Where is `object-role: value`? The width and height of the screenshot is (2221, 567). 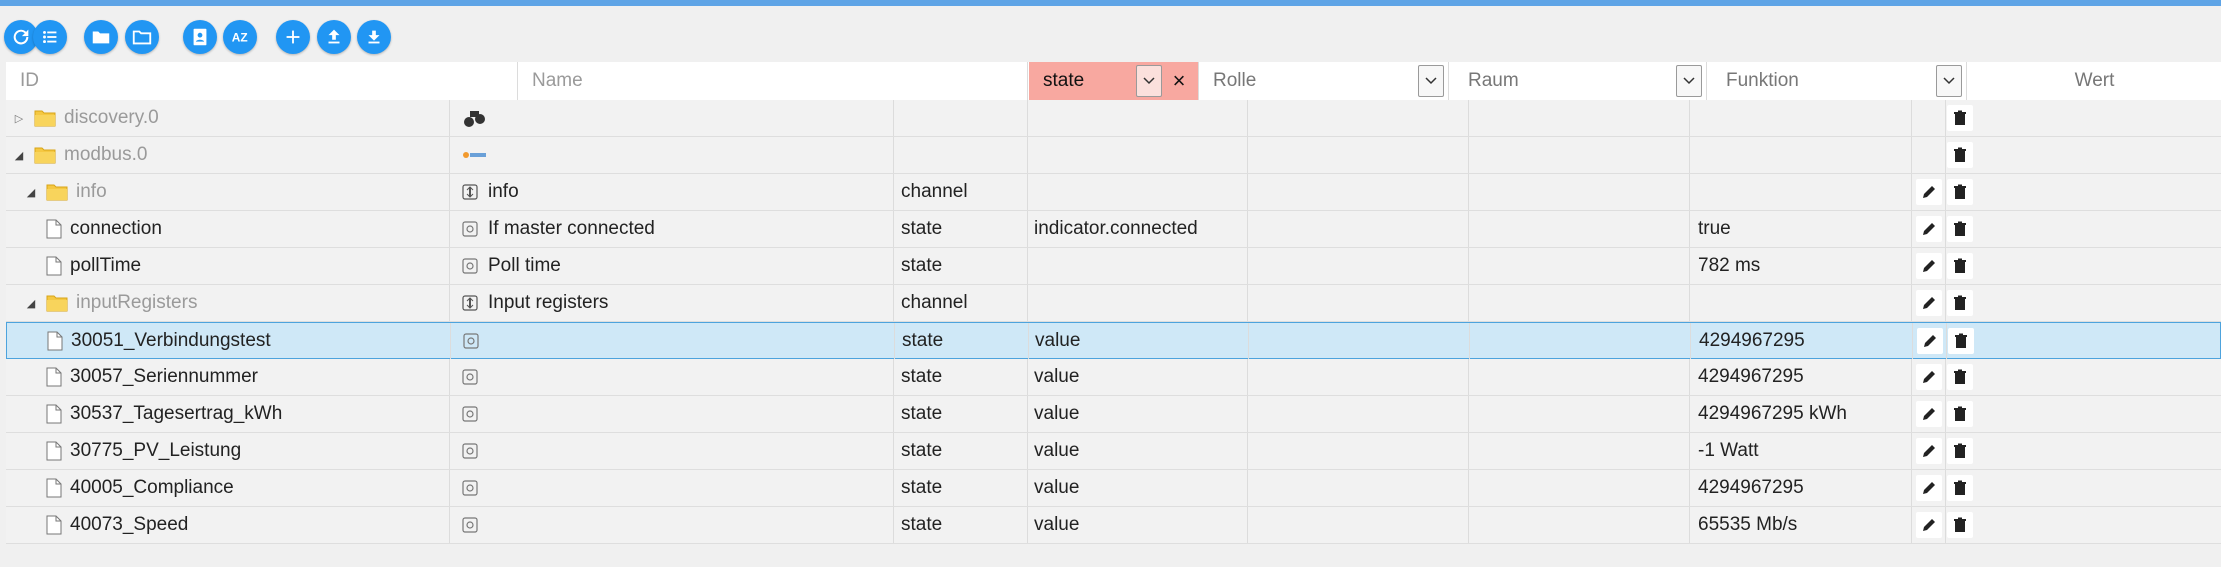
object-role: value is located at coordinates (1057, 524).